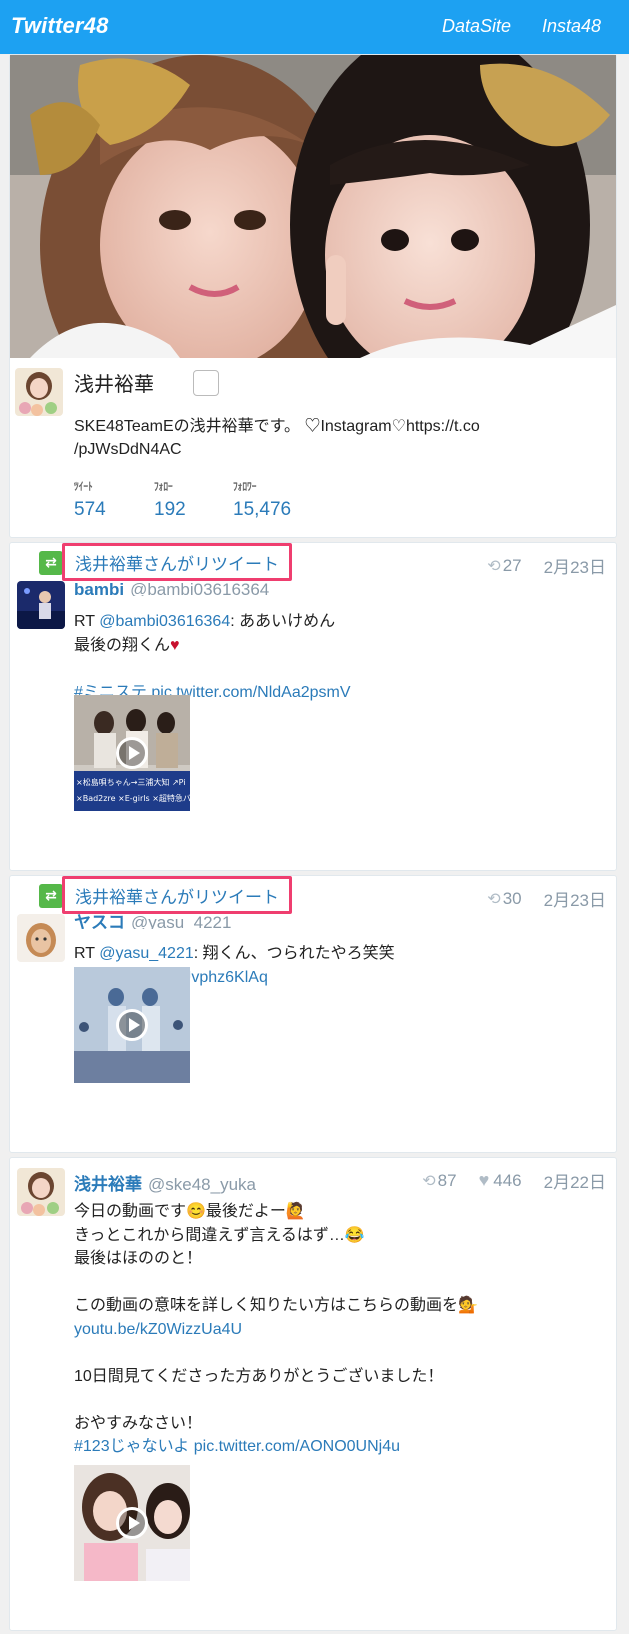  I want to click on profile-avatar, so click(39, 392).